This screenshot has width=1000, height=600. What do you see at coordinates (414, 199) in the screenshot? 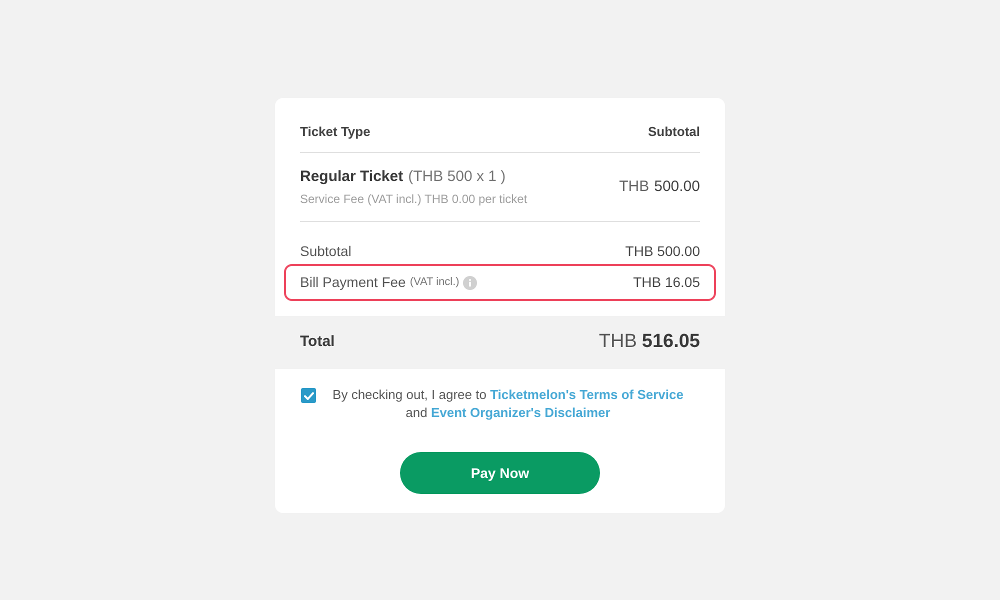
I see `service-fee-note: Service Fee (VAT incl.) THB 0.00 per ticket` at bounding box center [414, 199].